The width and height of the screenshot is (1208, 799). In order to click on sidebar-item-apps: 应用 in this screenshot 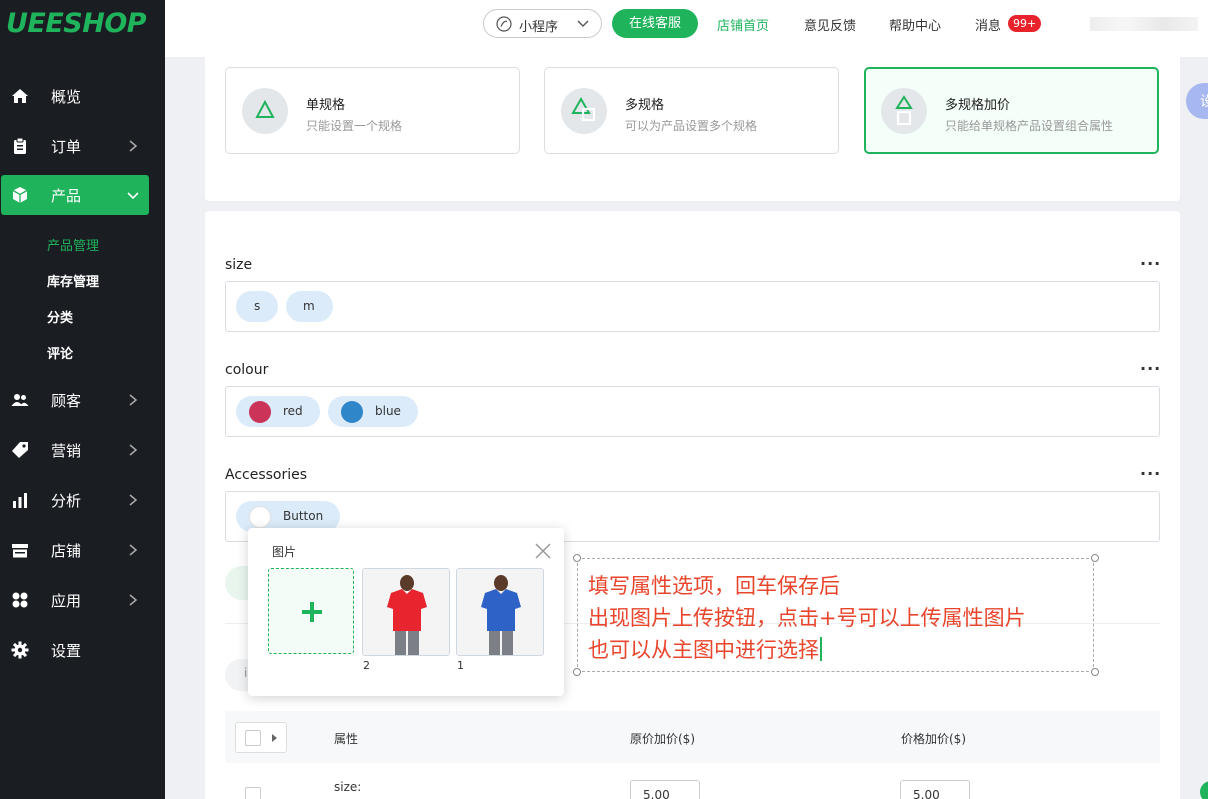, I will do `click(82, 600)`.